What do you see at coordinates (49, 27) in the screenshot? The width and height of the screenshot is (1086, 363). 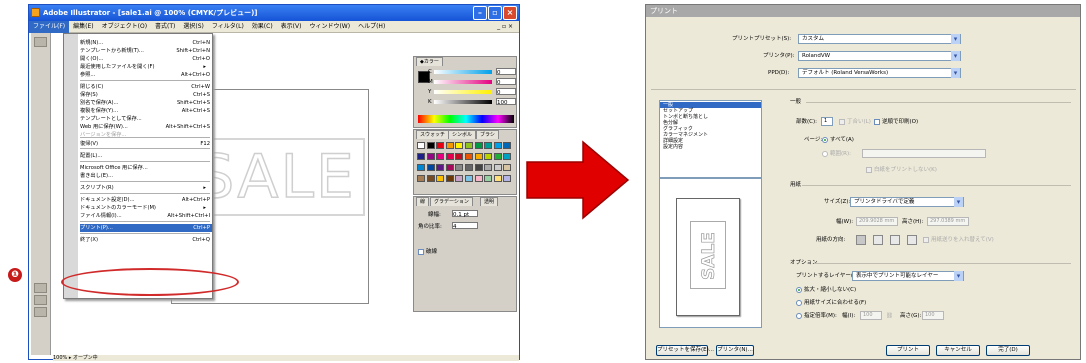 I see `menu-file: ファイル(F)` at bounding box center [49, 27].